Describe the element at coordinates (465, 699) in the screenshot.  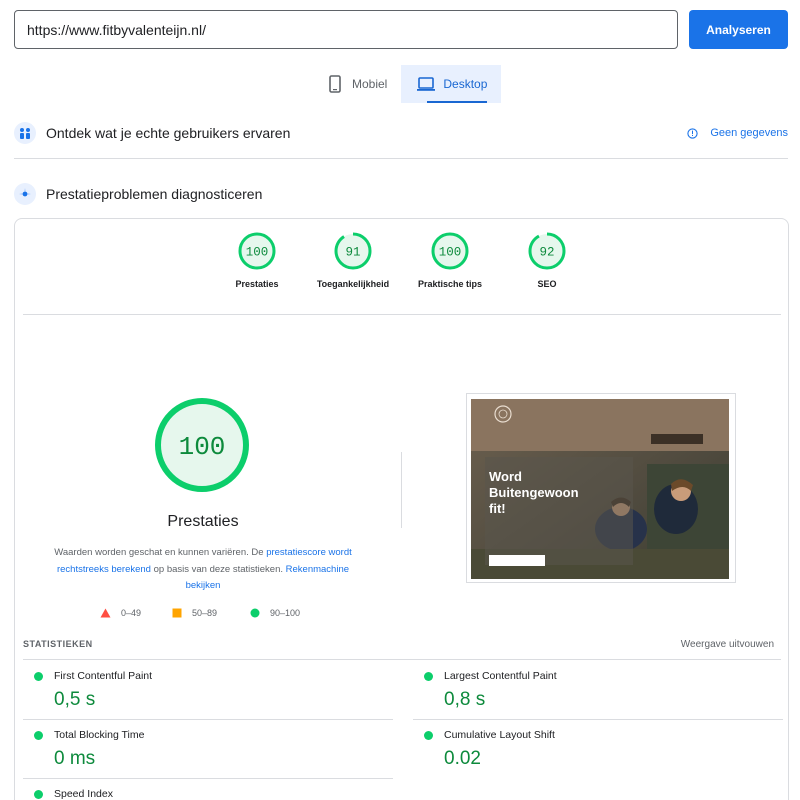
I see `metric-value: 0,8 s` at that location.